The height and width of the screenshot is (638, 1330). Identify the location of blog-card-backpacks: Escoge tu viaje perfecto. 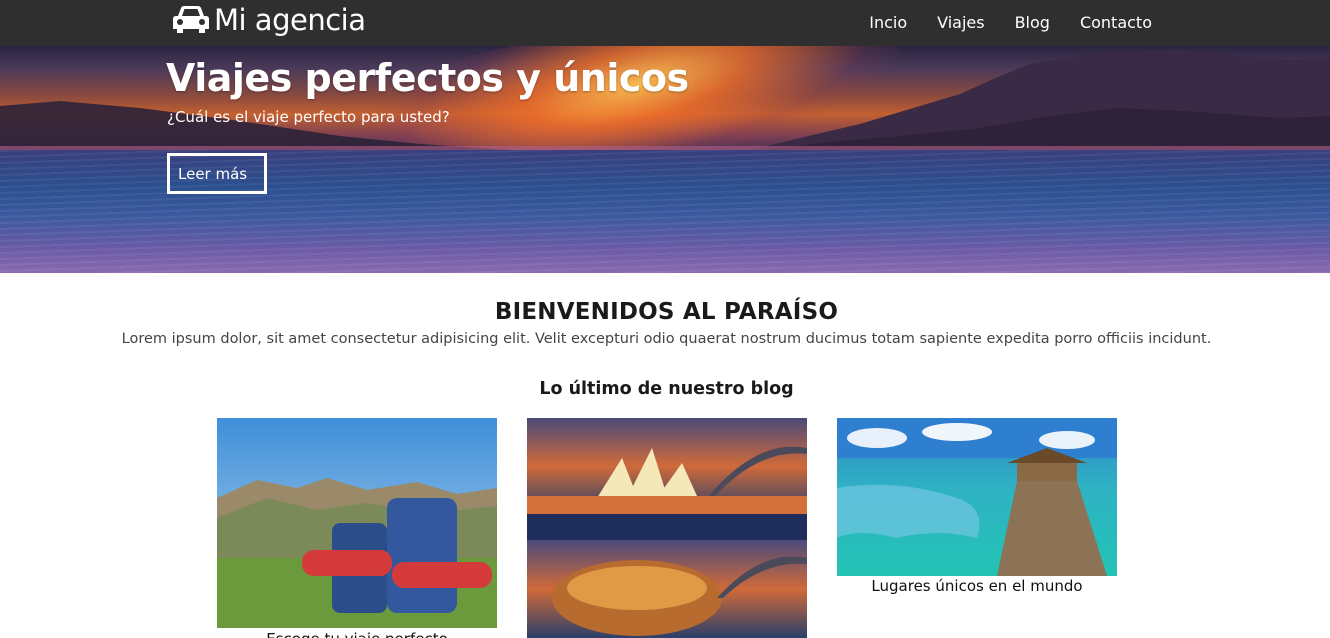
(357, 528).